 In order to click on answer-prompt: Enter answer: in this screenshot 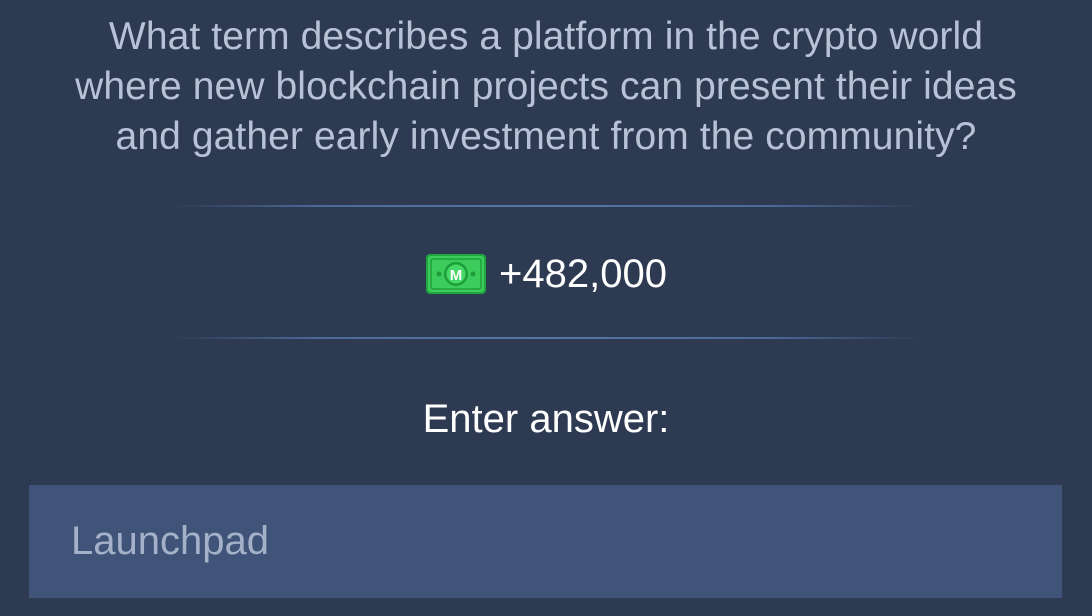, I will do `click(546, 419)`.